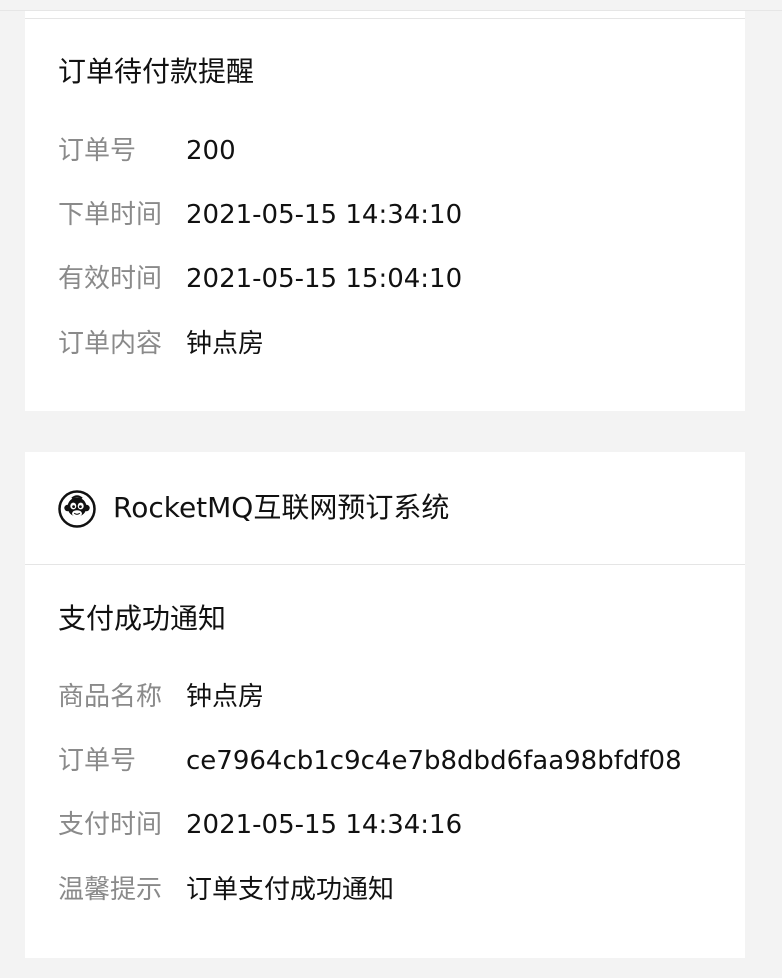 This screenshot has width=782, height=978. I want to click on product-name-row: 商品名称 钟点房, so click(398, 697).